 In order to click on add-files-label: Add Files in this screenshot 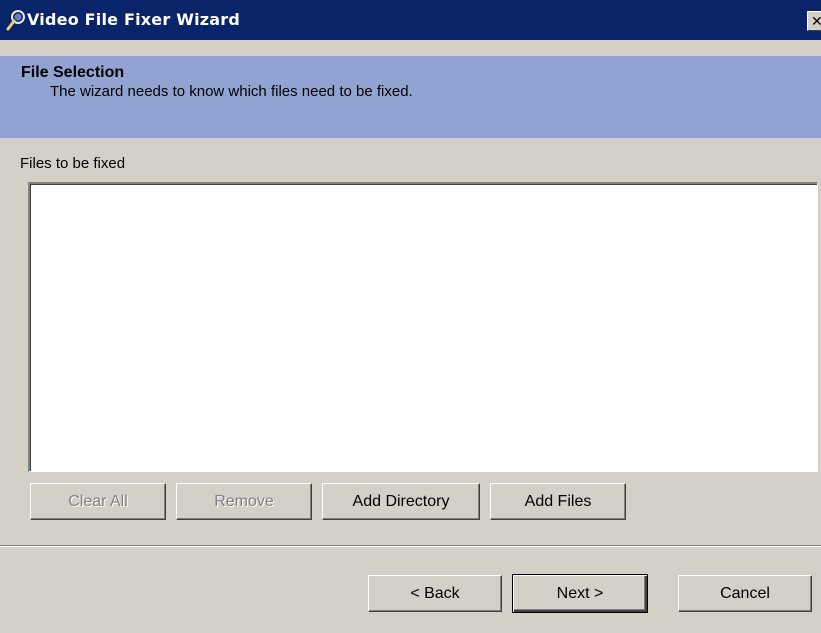, I will do `click(558, 501)`.